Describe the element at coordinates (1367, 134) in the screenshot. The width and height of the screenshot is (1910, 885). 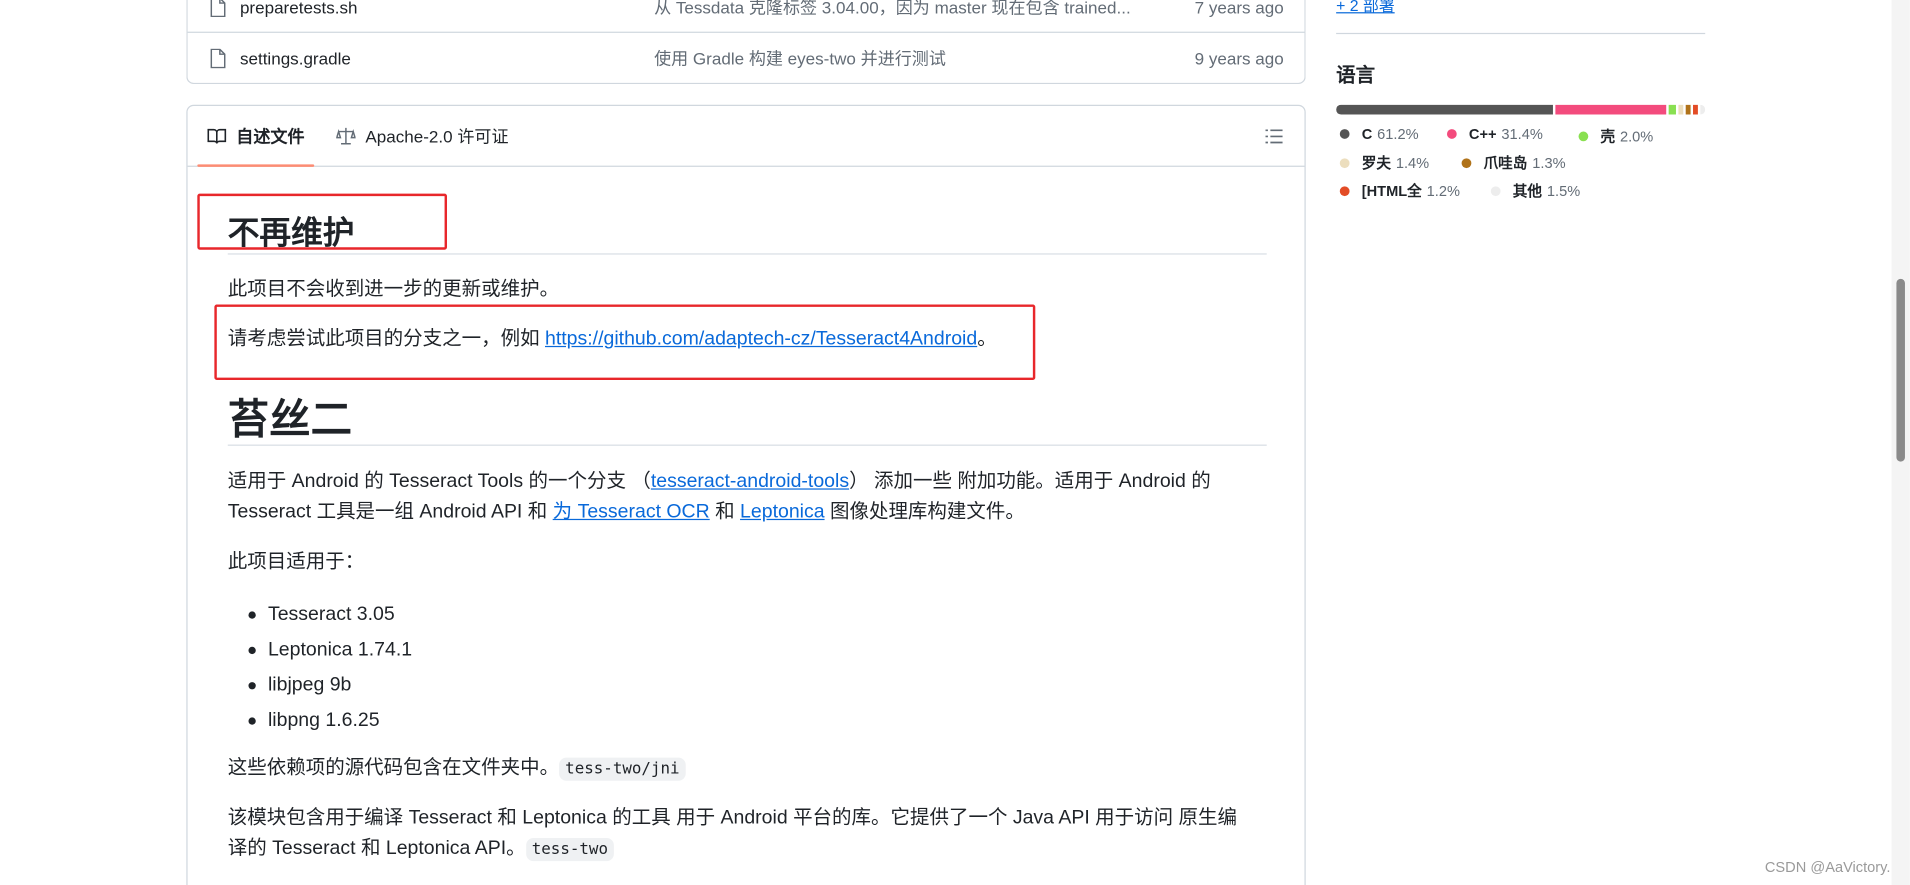
I see `language-name: C` at that location.